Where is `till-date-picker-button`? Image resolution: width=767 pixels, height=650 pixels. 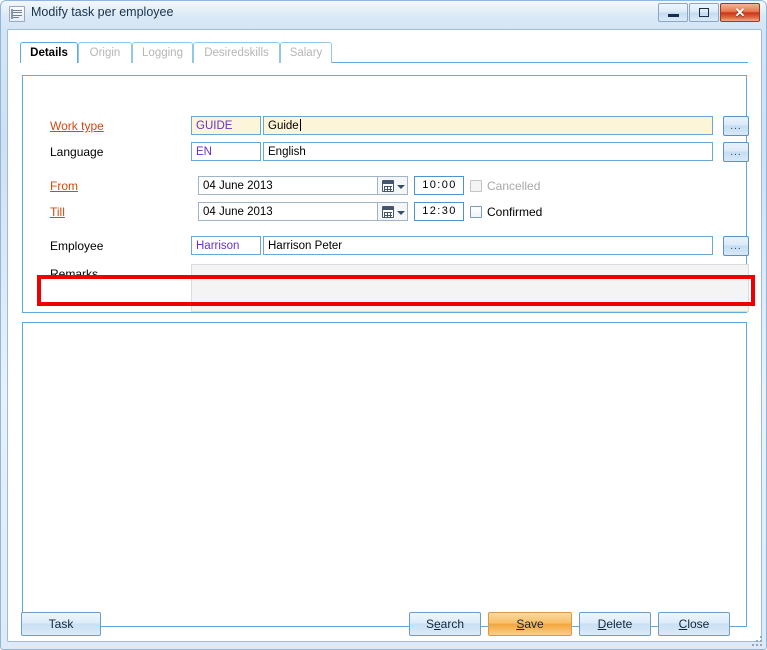 till-date-picker-button is located at coordinates (393, 211).